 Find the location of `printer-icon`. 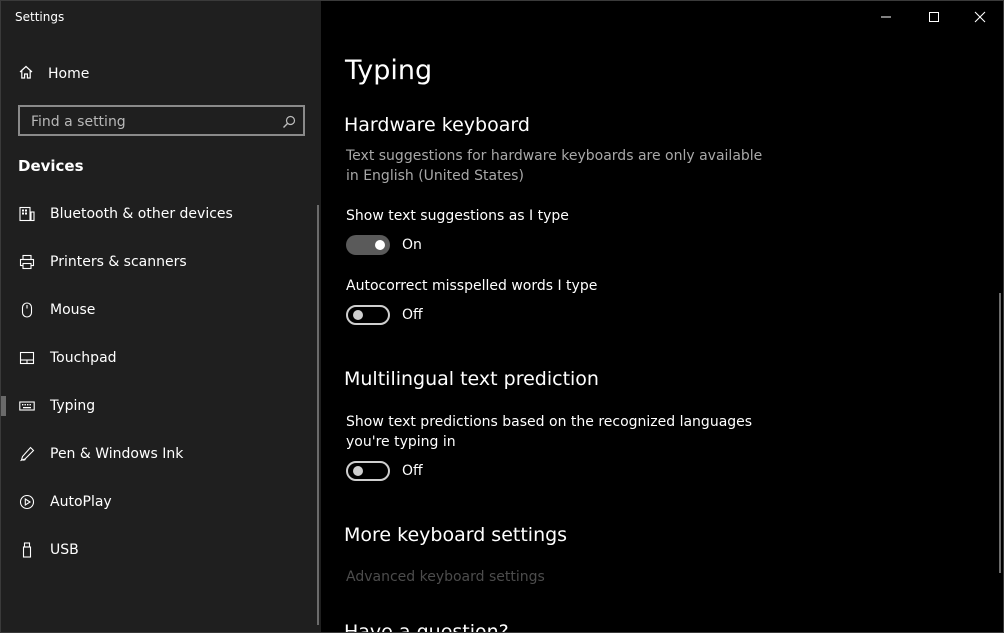

printer-icon is located at coordinates (27, 262).